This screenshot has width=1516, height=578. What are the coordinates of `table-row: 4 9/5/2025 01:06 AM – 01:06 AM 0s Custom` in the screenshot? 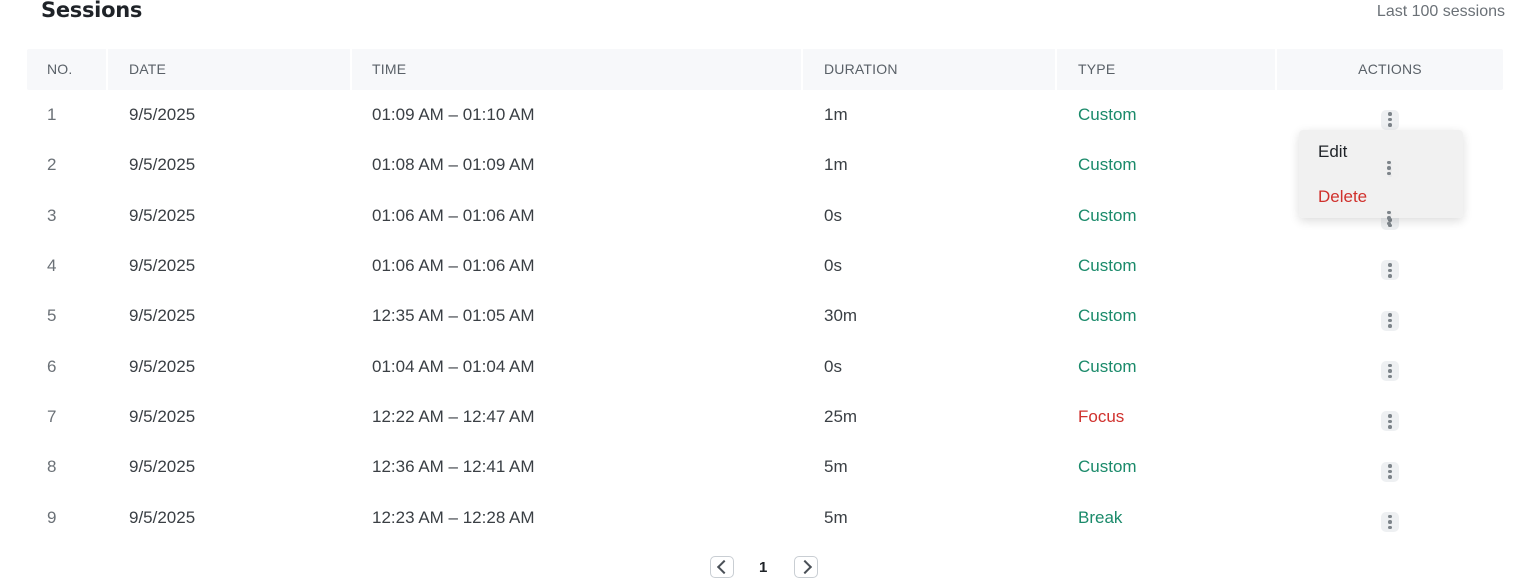 It's located at (765, 266).